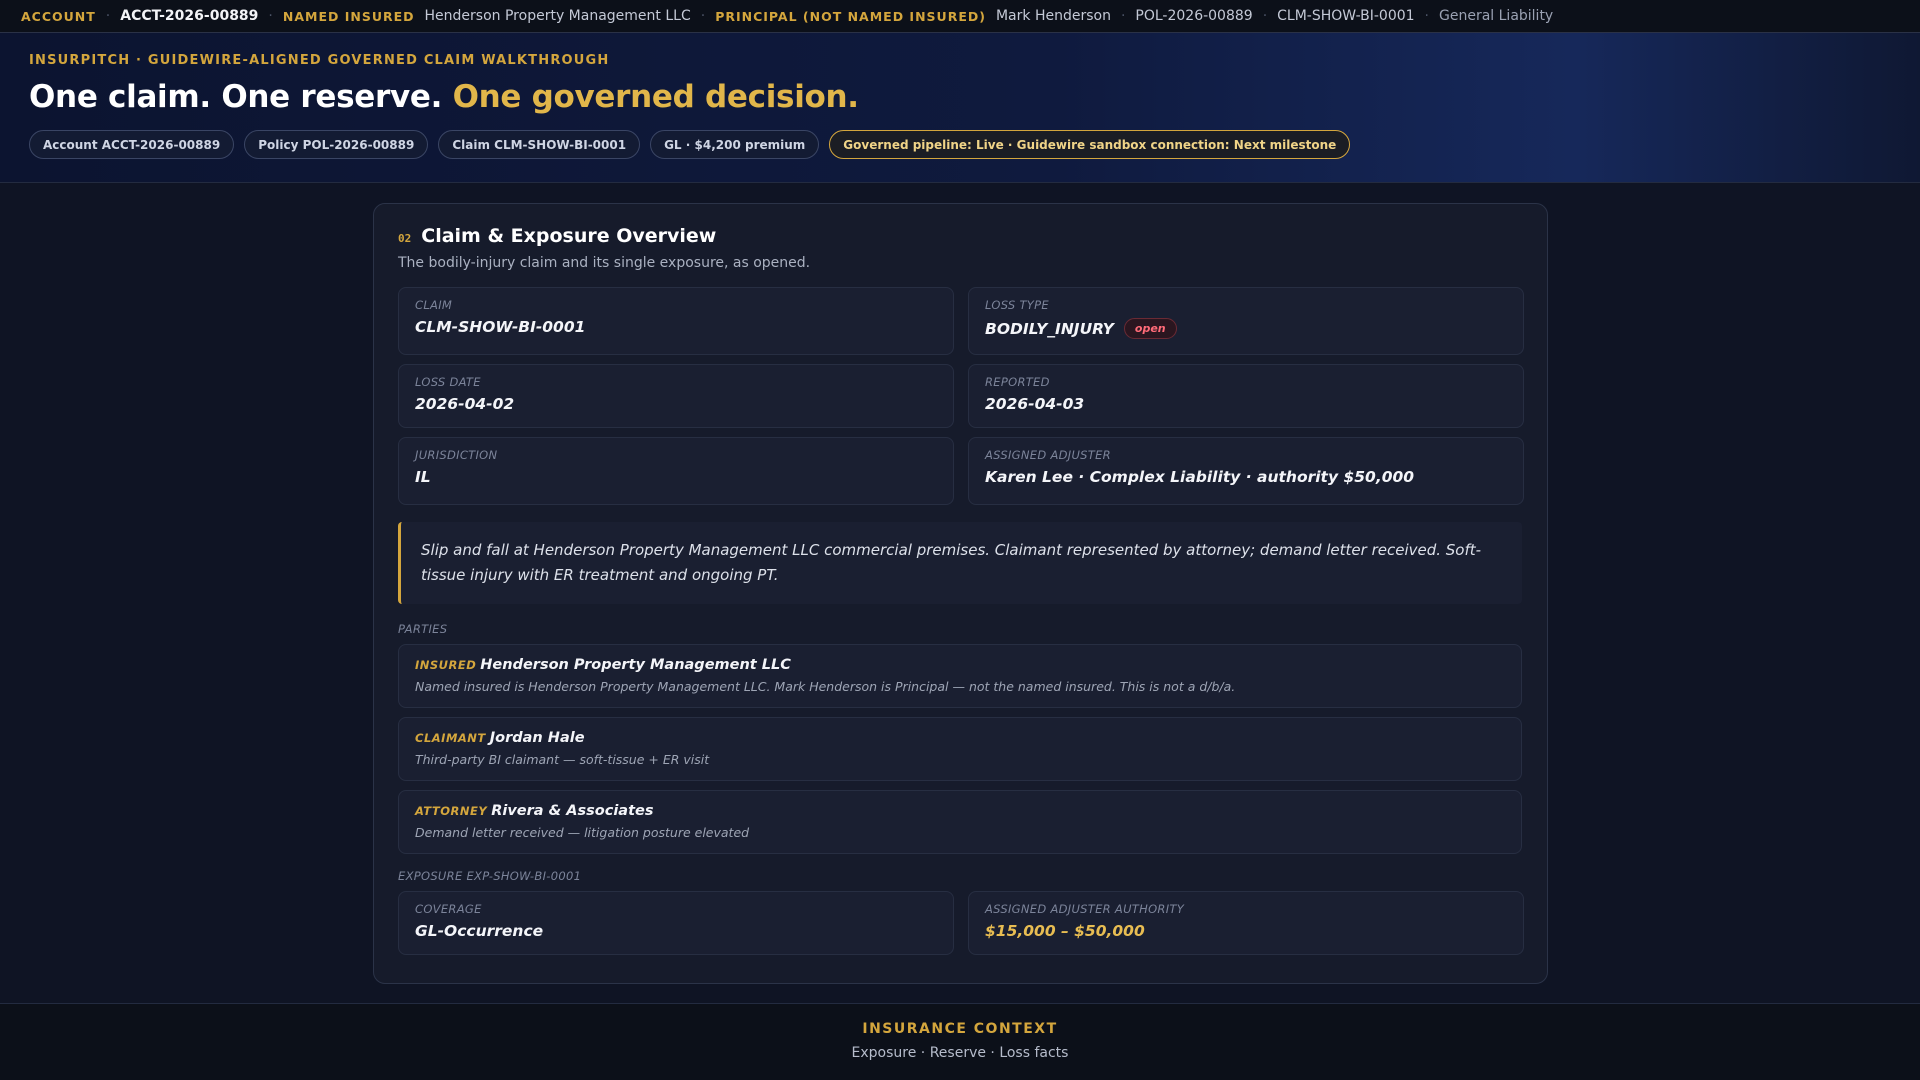 The width and height of the screenshot is (1920, 1080). I want to click on coverage-value: GL-Occurrence, so click(479, 931).